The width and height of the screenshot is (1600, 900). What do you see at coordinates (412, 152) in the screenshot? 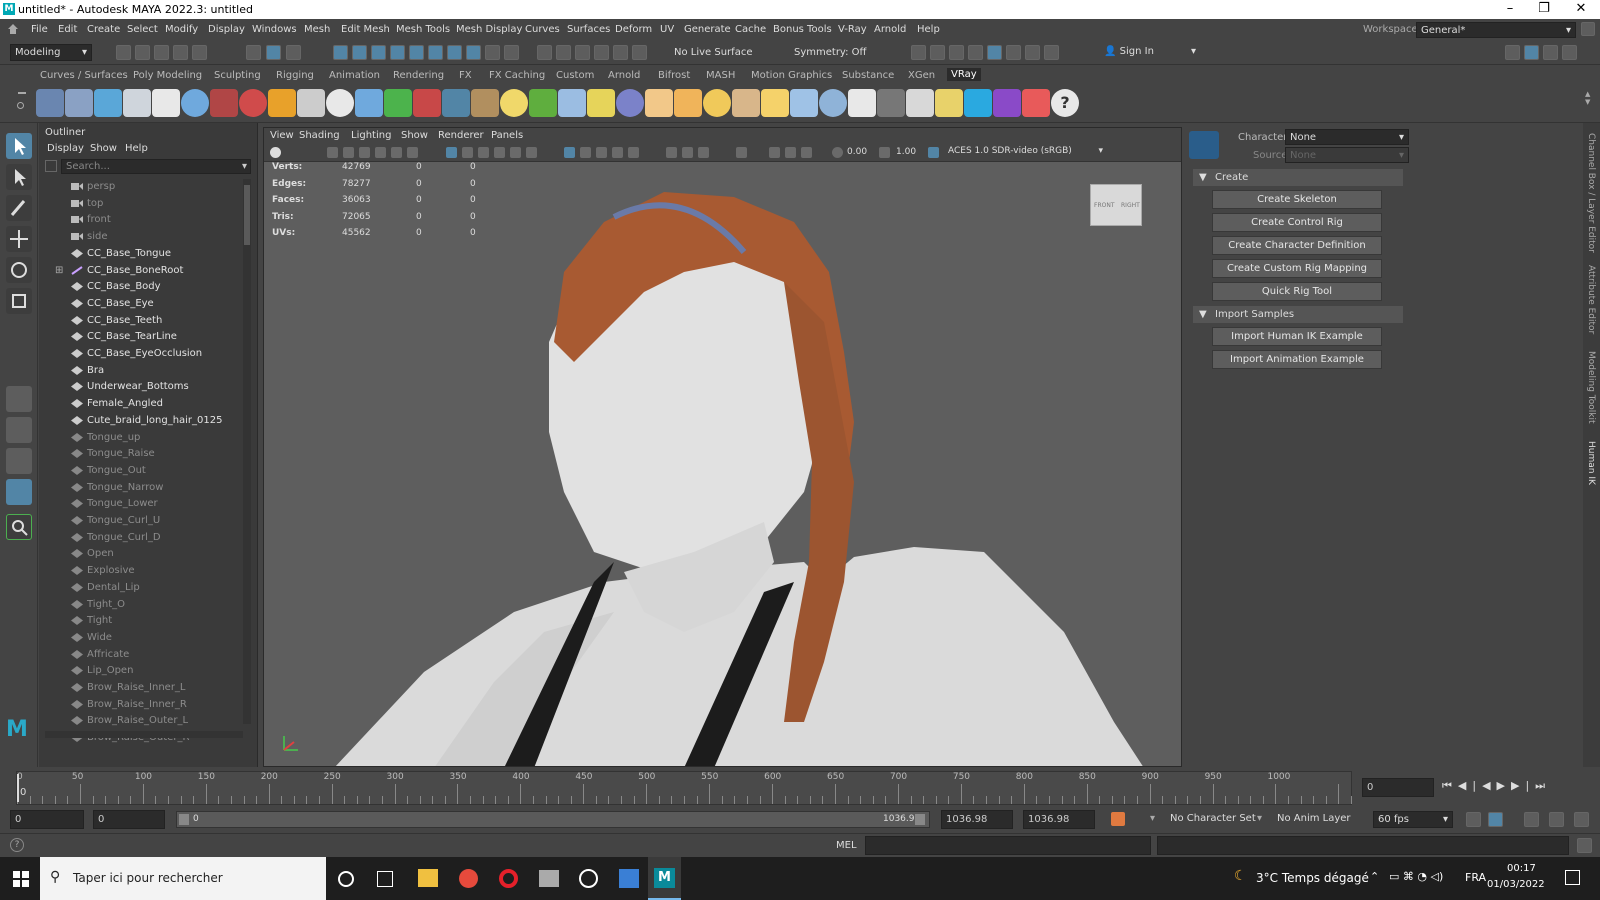
I see `resolution-gate-icon` at bounding box center [412, 152].